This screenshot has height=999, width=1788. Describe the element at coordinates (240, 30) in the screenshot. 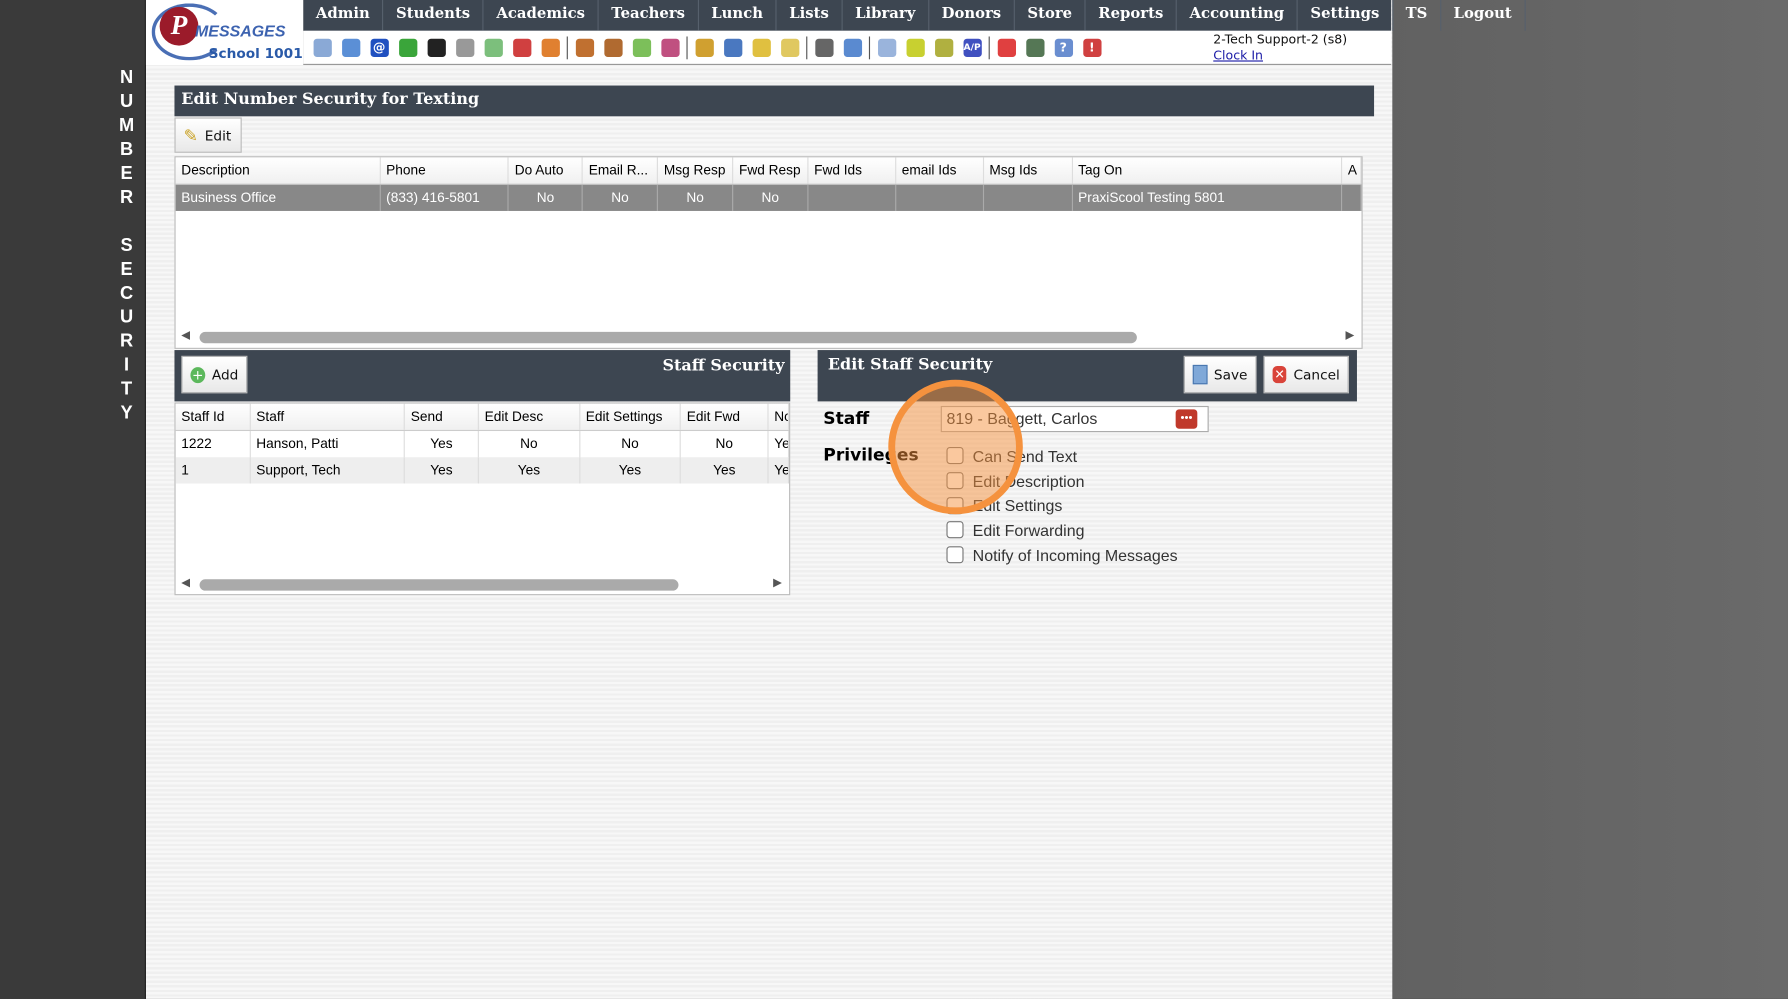

I see `logo-text: MESSAGES` at that location.